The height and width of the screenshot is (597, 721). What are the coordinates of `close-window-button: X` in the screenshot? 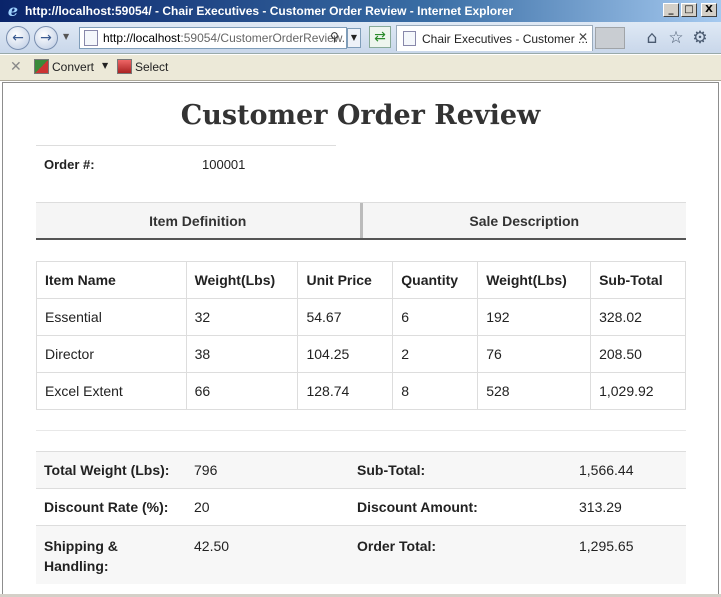 It's located at (709, 10).